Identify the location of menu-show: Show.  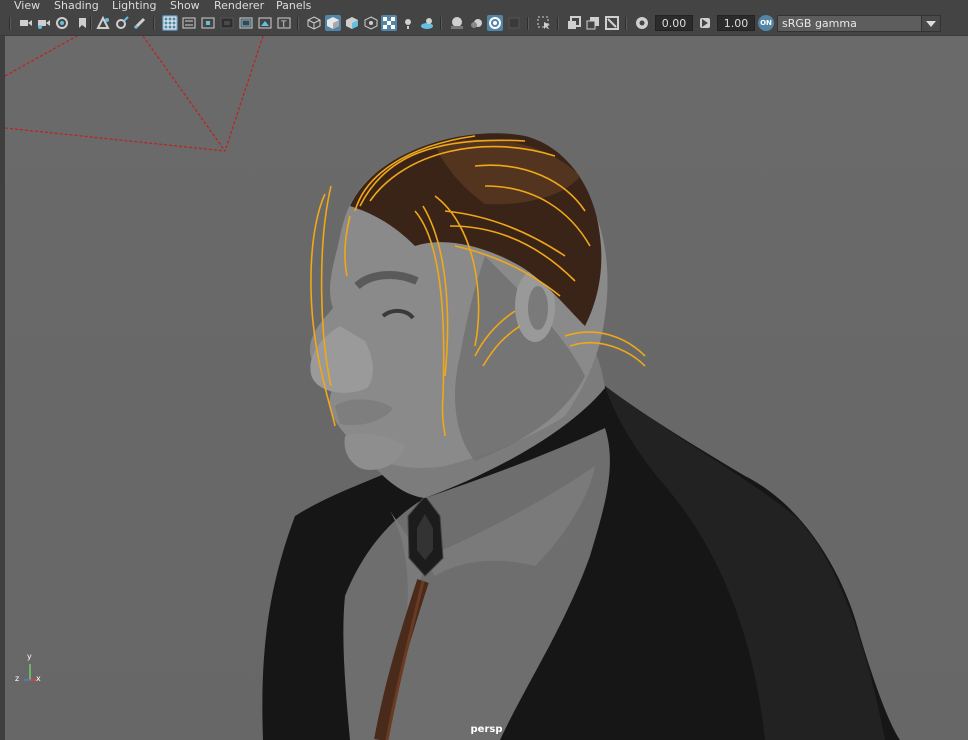
(185, 5).